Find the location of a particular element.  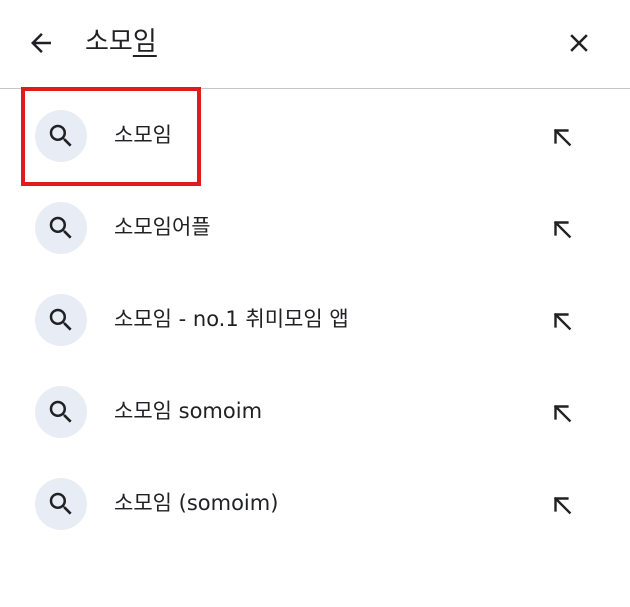

close-icon is located at coordinates (579, 43).